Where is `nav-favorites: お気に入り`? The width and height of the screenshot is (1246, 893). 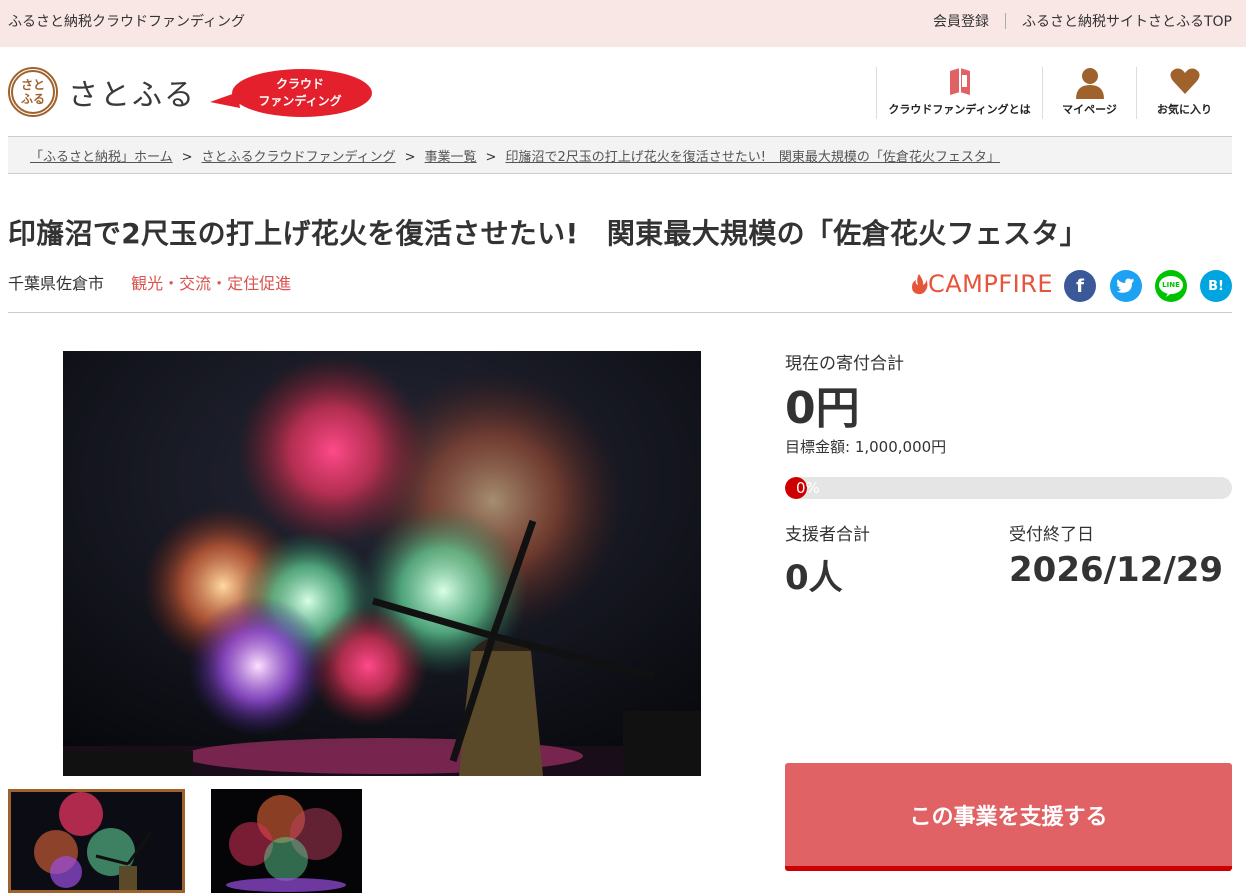
nav-favorites: お気に入り is located at coordinates (1184, 93).